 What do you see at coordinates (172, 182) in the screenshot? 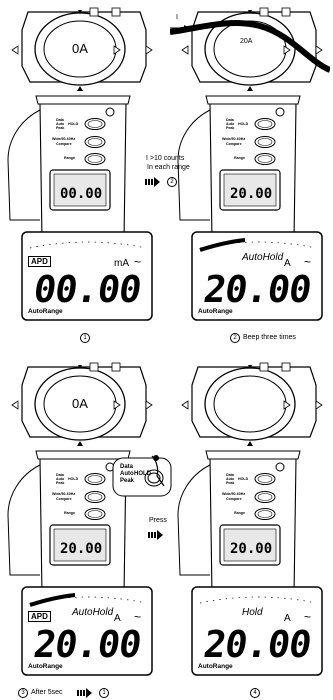
I see `step-2-icon: 2` at bounding box center [172, 182].